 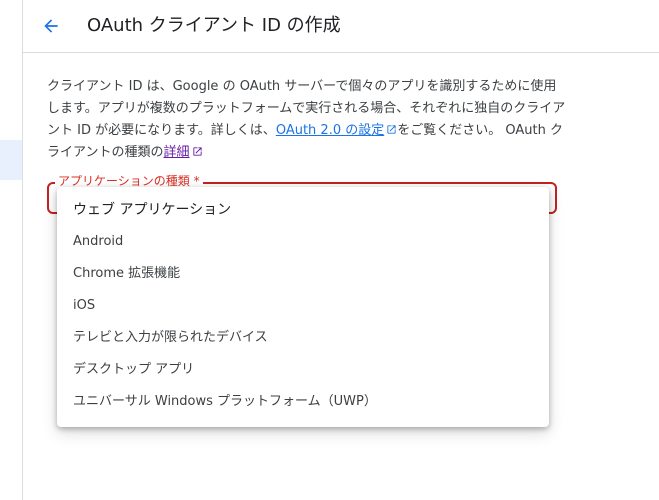 What do you see at coordinates (303, 274) in the screenshot?
I see `option-chrome-extension: Chrome 拡張機能` at bounding box center [303, 274].